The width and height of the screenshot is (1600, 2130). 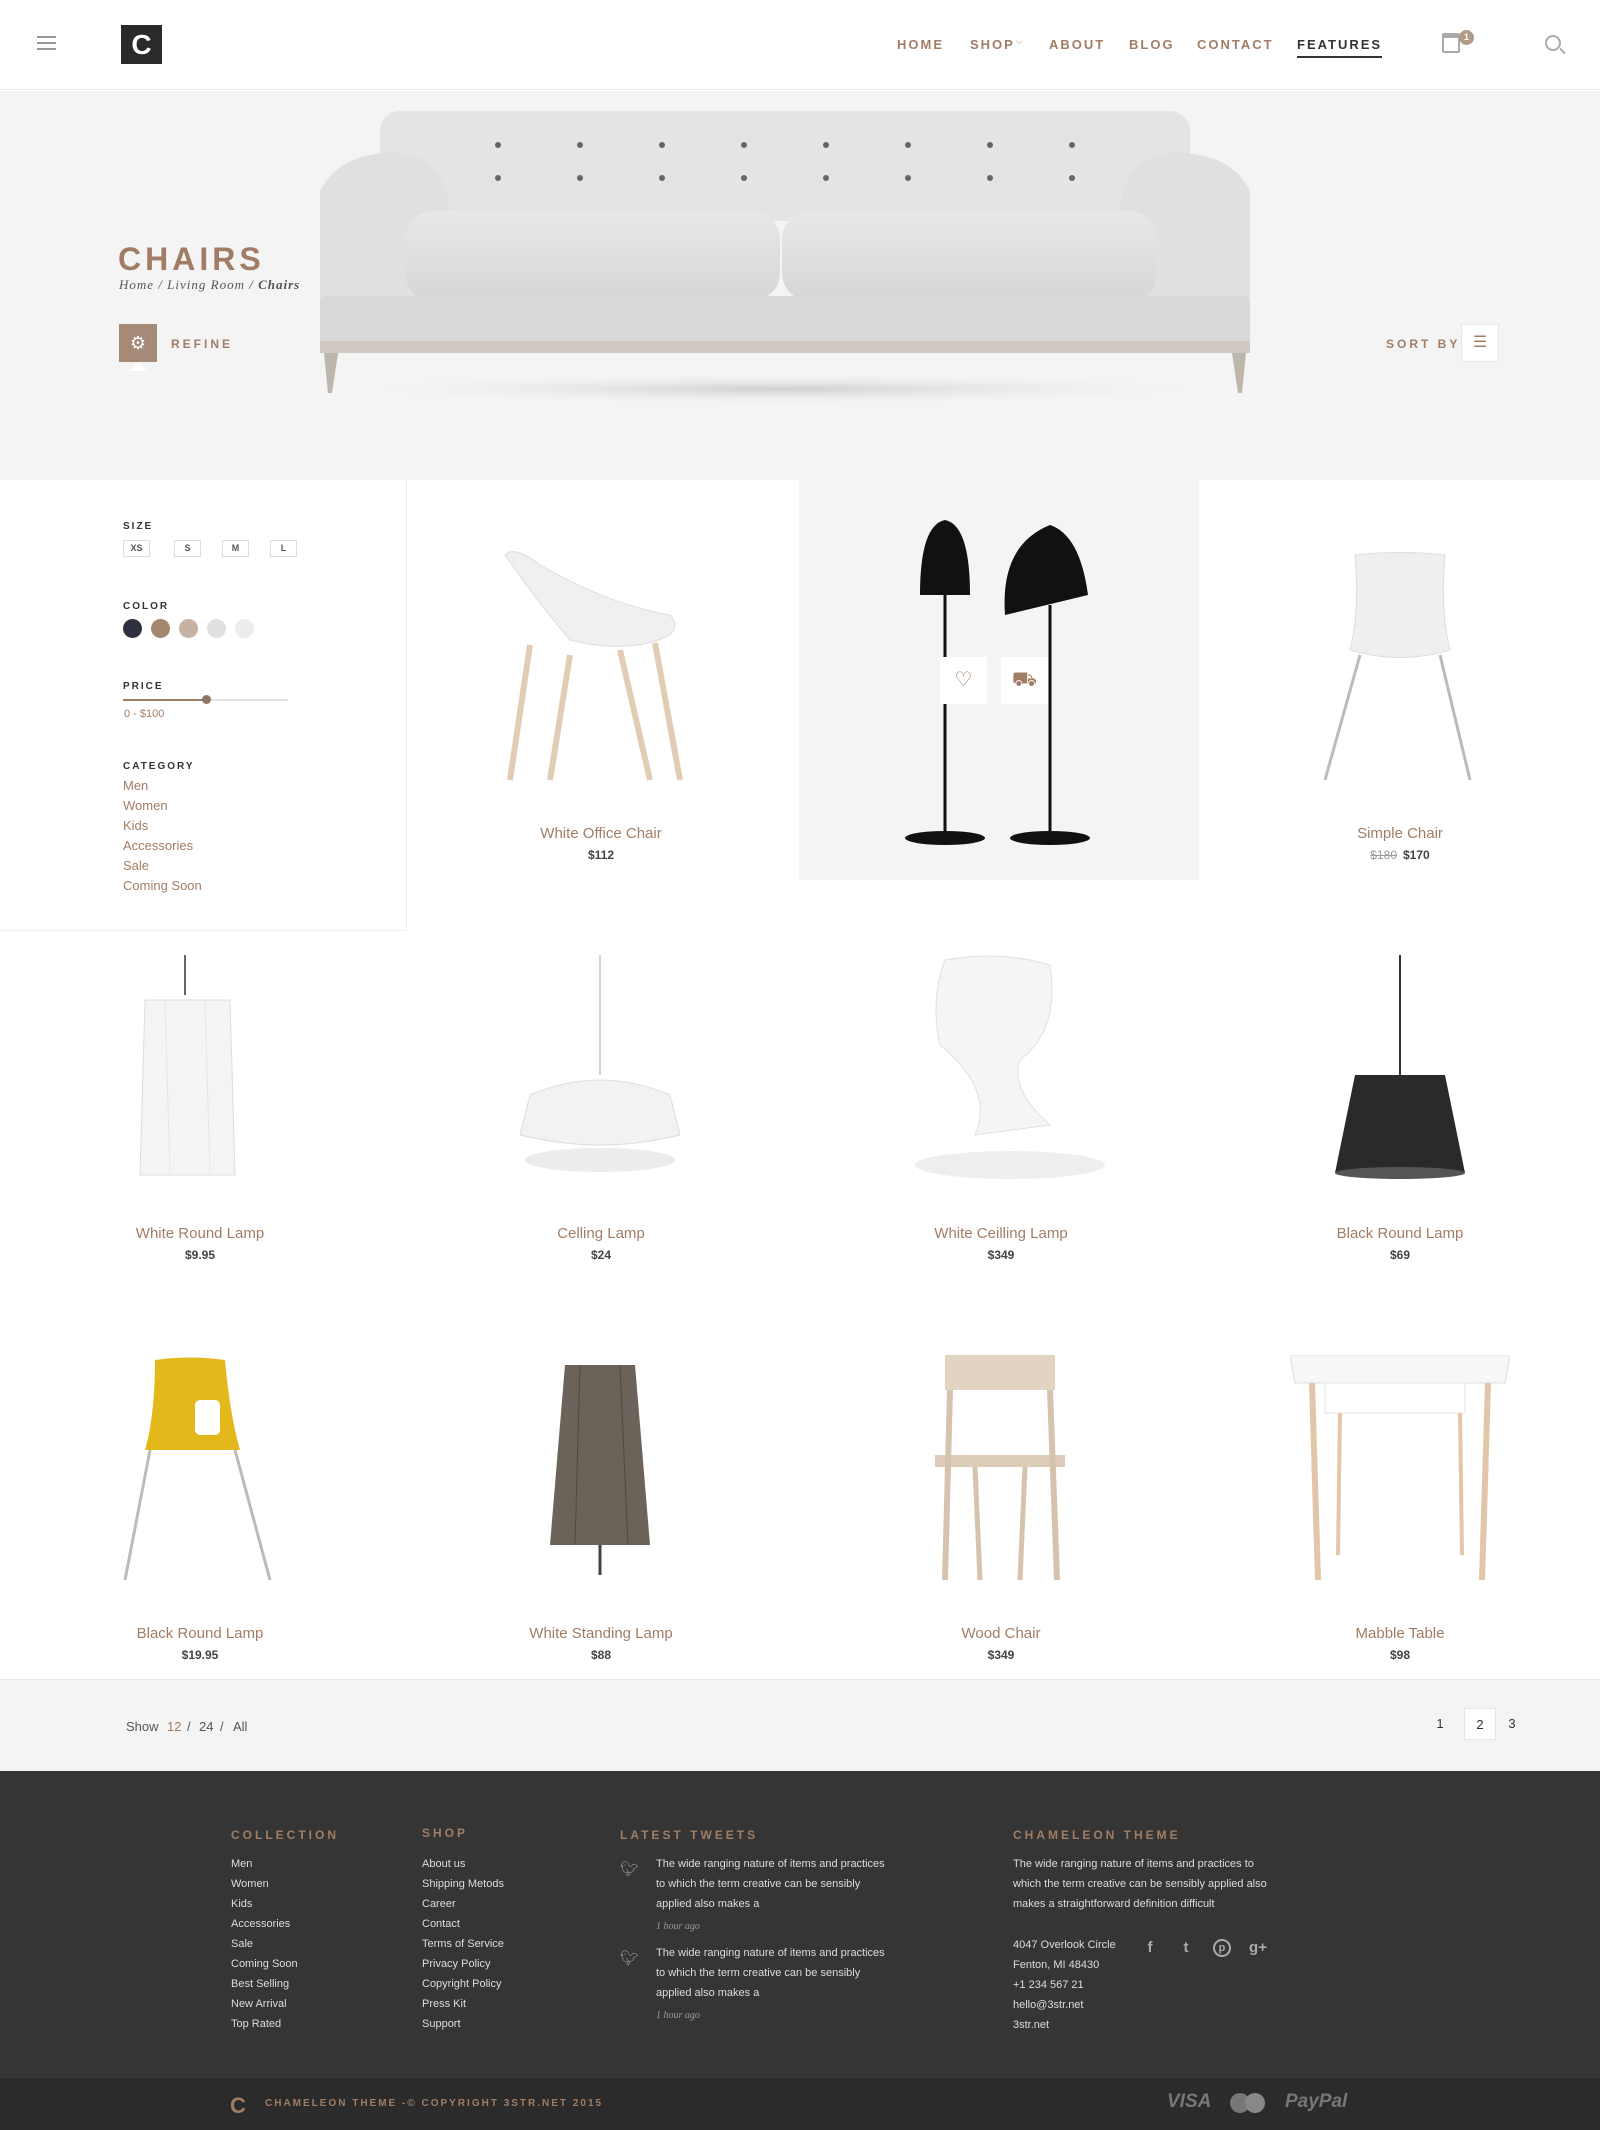 What do you see at coordinates (1001, 1633) in the screenshot?
I see `product-name: Wood Chair` at bounding box center [1001, 1633].